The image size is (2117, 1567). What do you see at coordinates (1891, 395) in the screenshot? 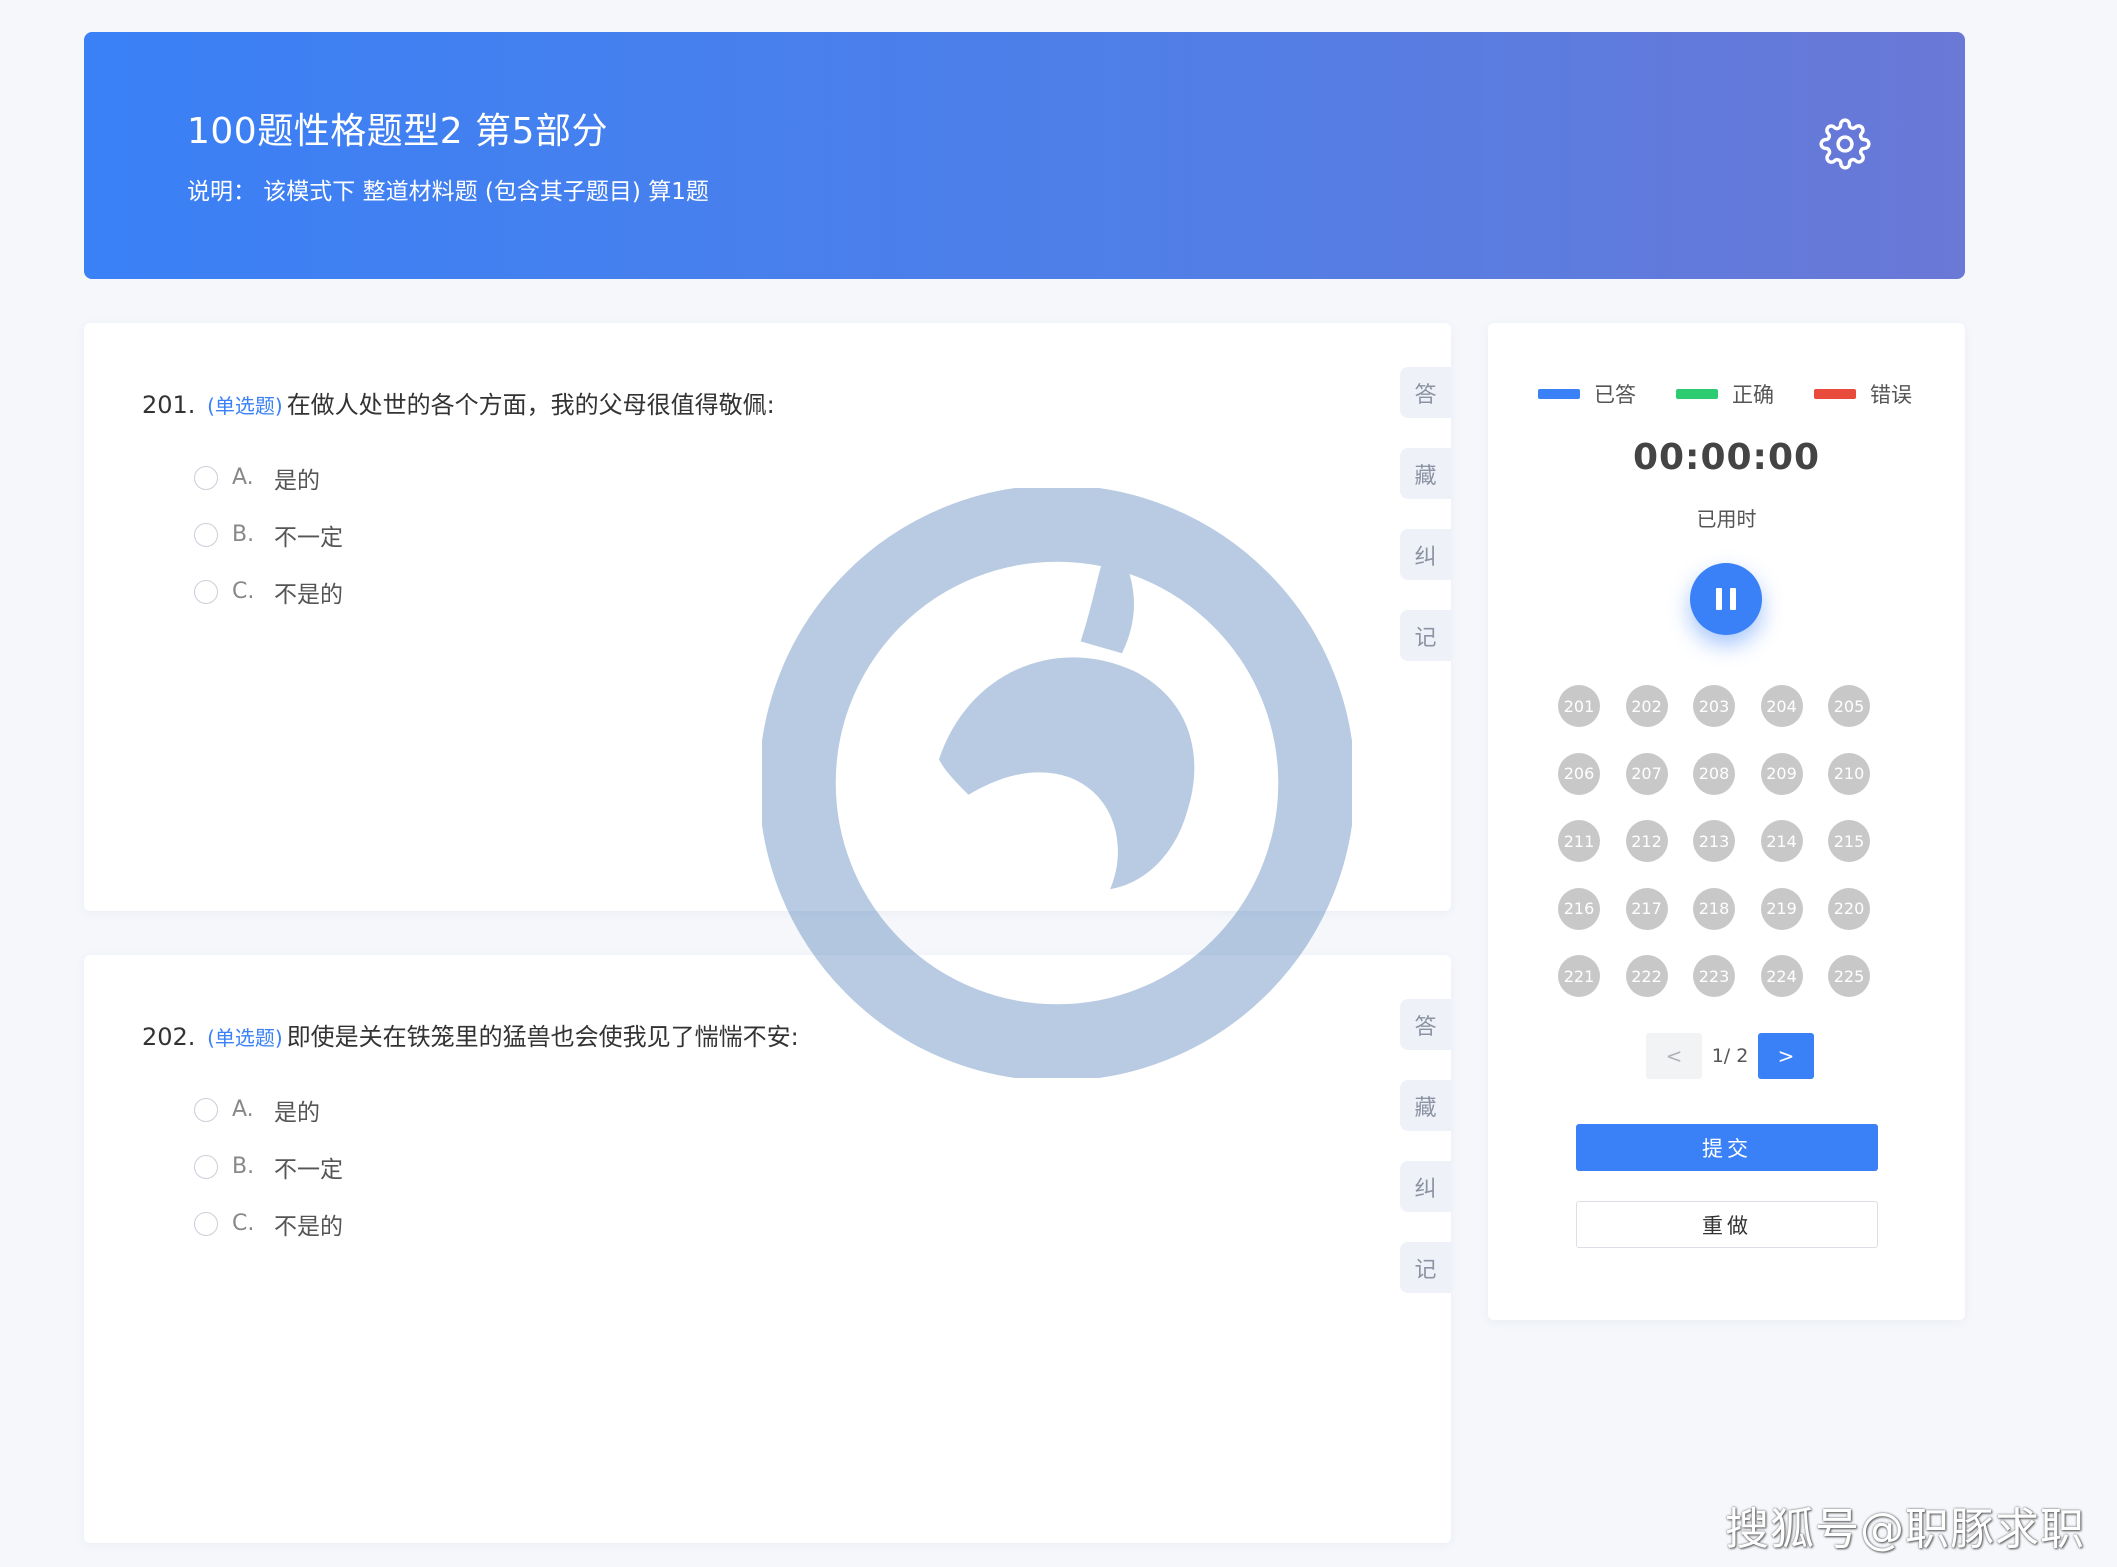
I see `legend-label: 错误` at bounding box center [1891, 395].